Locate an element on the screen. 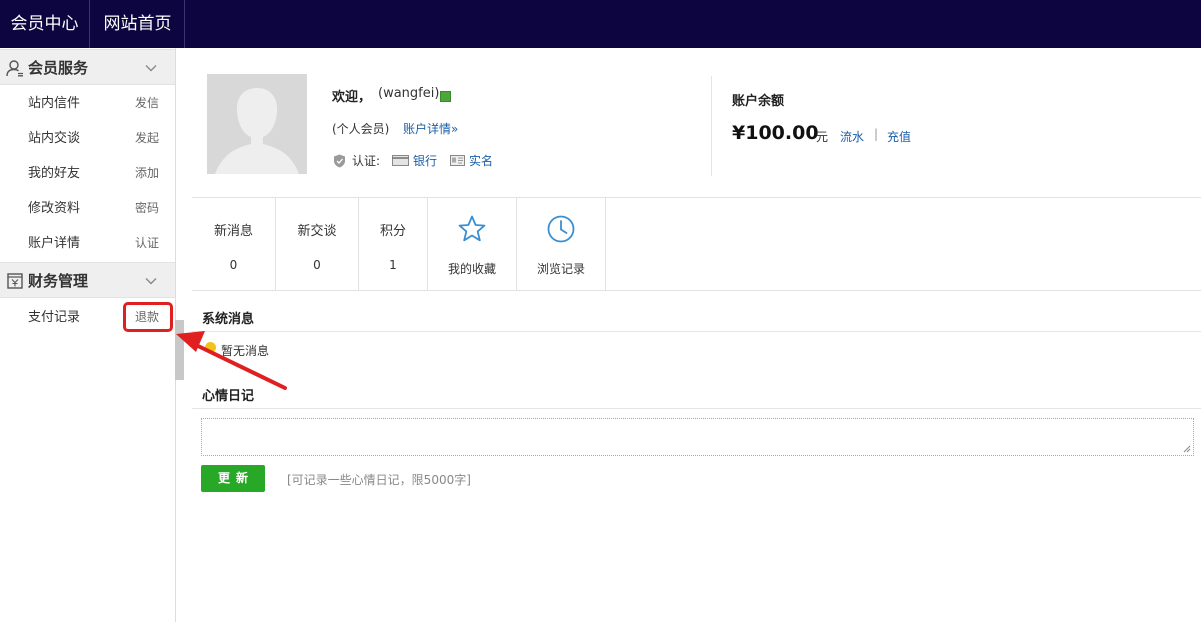 This screenshot has height=622, width=1201. highlight-box is located at coordinates (148, 317).